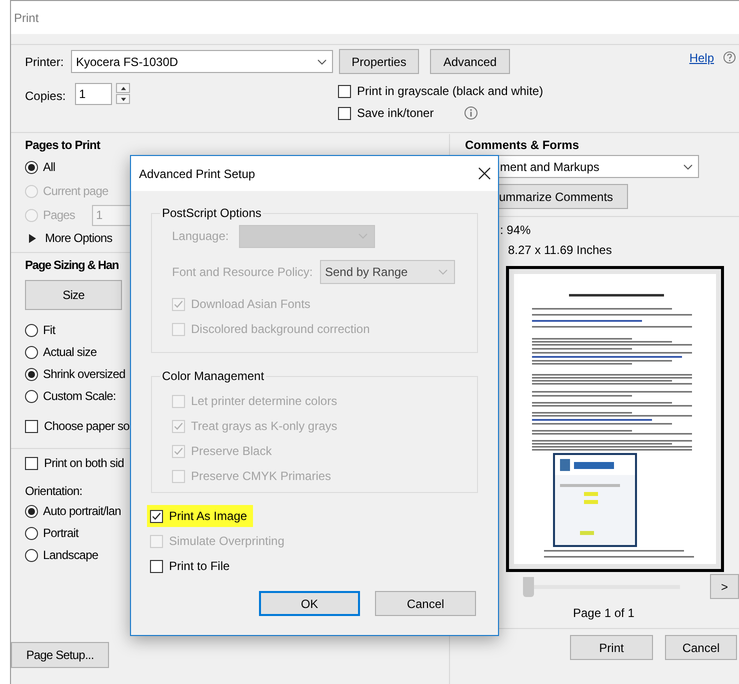 The width and height of the screenshot is (739, 684). What do you see at coordinates (45, 62) in the screenshot?
I see `field-label: Printer:` at bounding box center [45, 62].